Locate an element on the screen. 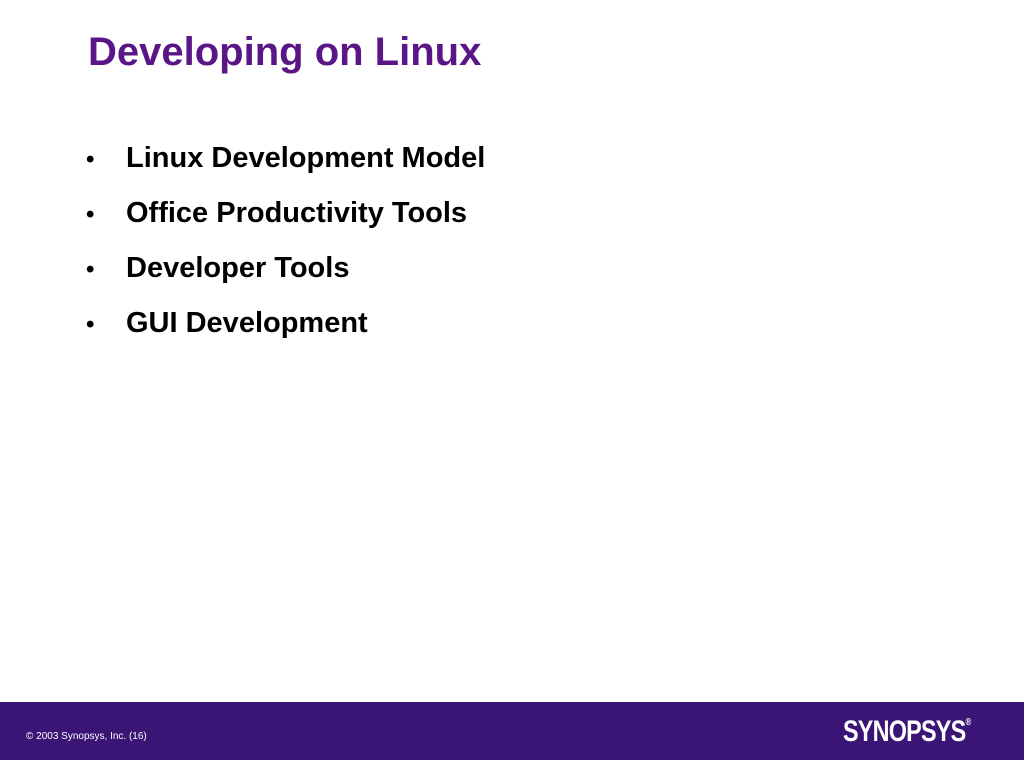 The width and height of the screenshot is (1024, 768). slide-title: Developing on Linux is located at coordinates (285, 52).